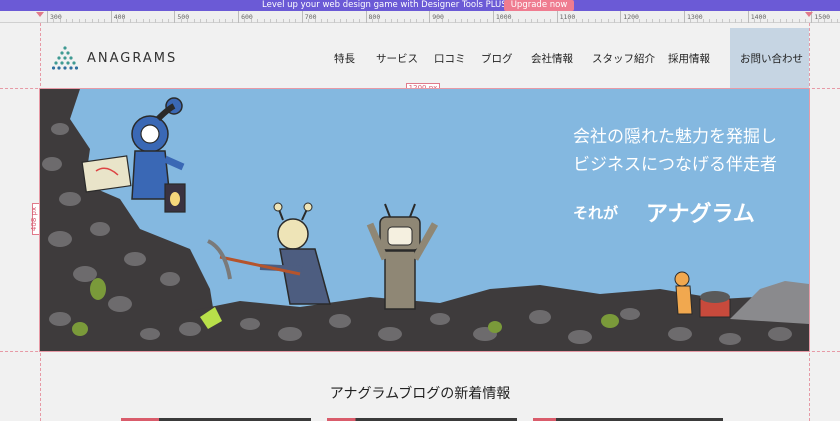  Describe the element at coordinates (539, 5) in the screenshot. I see `upgrade-button: Upgrade now` at that location.